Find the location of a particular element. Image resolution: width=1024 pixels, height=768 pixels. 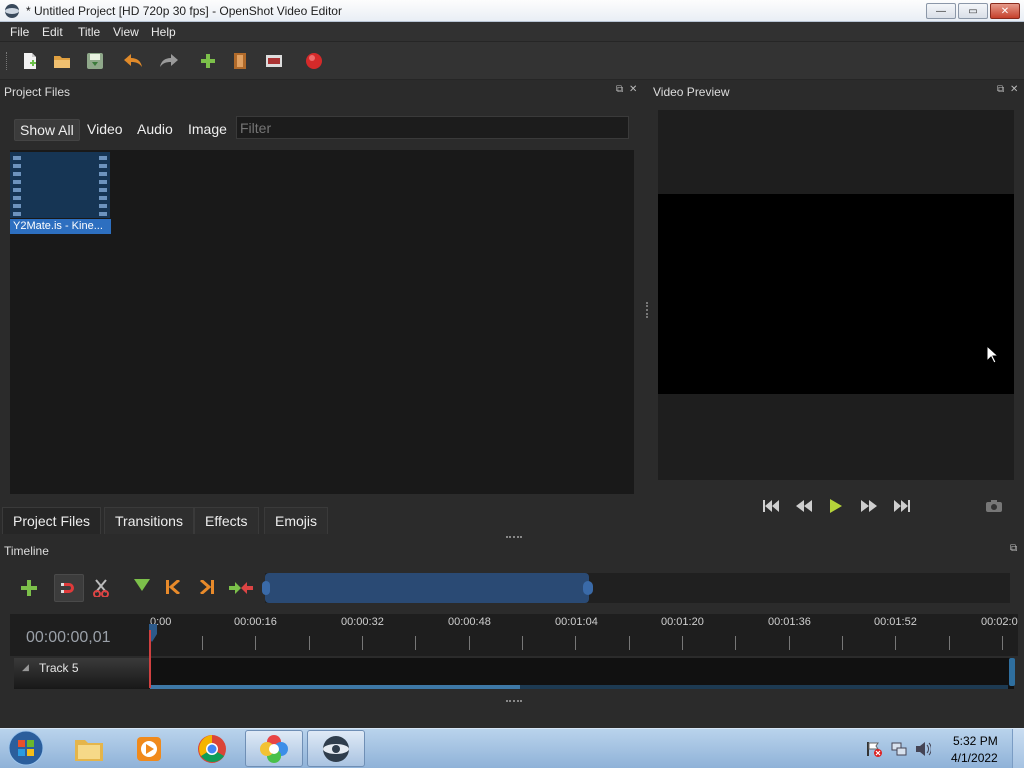

add-marker-icon is located at coordinates (143, 587).